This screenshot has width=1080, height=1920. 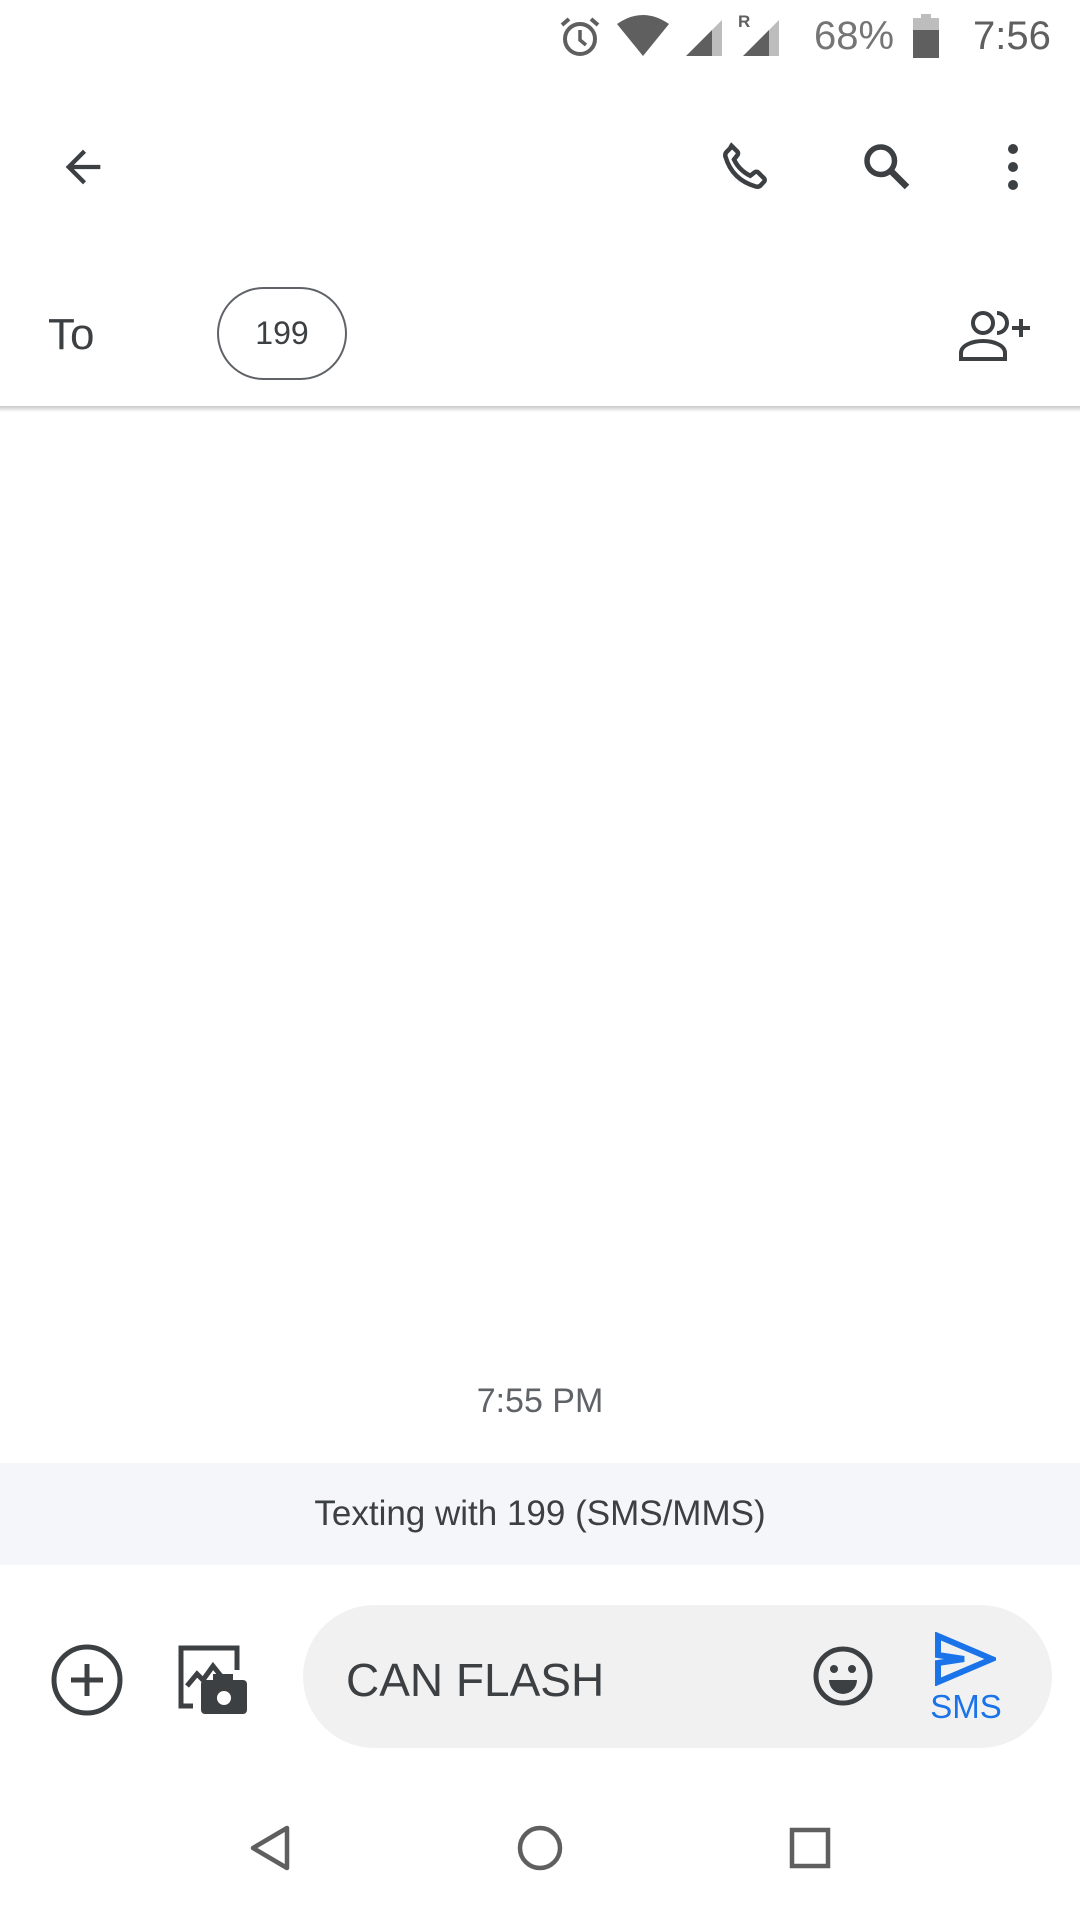 What do you see at coordinates (540, 1401) in the screenshot?
I see `message-timestamp: 7:55 PM` at bounding box center [540, 1401].